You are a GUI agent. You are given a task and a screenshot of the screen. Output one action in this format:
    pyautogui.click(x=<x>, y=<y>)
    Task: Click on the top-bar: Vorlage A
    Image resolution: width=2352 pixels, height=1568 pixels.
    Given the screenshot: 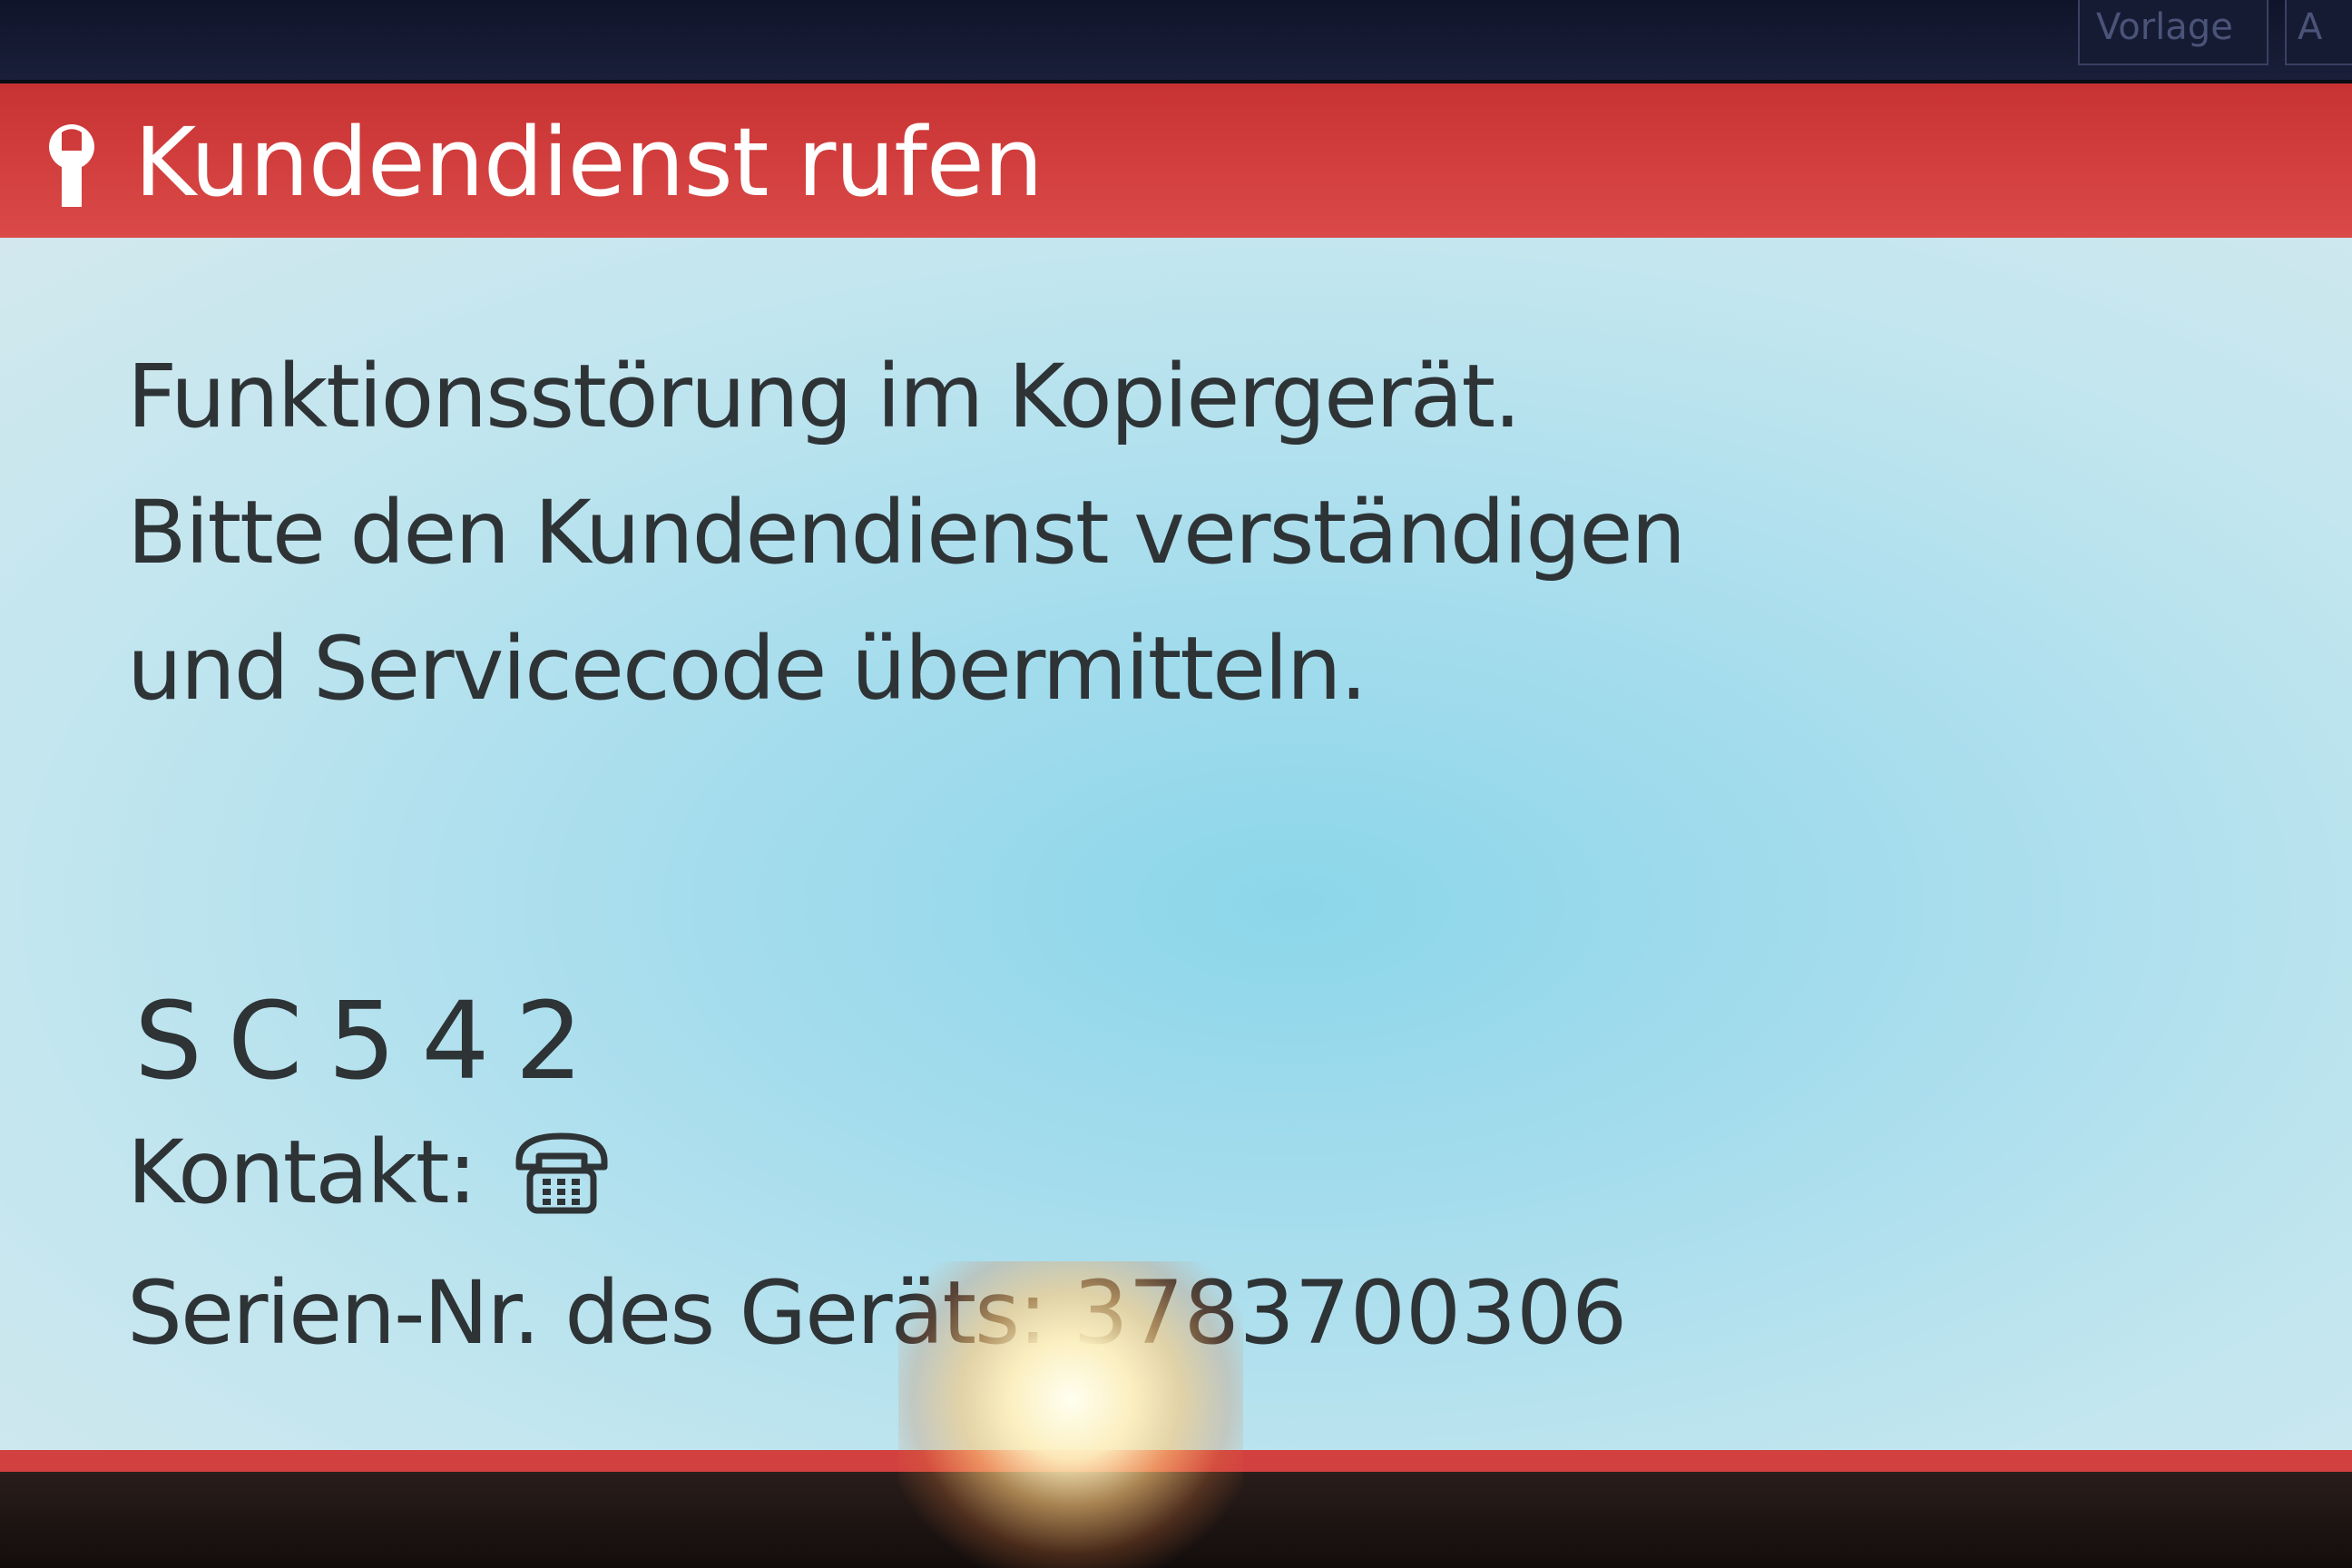 What is the action you would take?
    pyautogui.click(x=1176, y=40)
    